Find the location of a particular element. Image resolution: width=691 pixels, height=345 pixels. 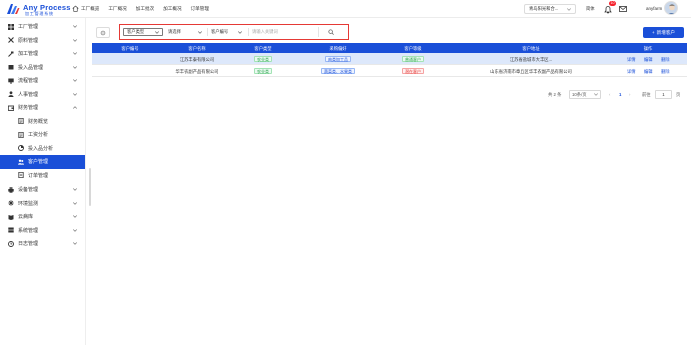

avatar is located at coordinates (671, 8).